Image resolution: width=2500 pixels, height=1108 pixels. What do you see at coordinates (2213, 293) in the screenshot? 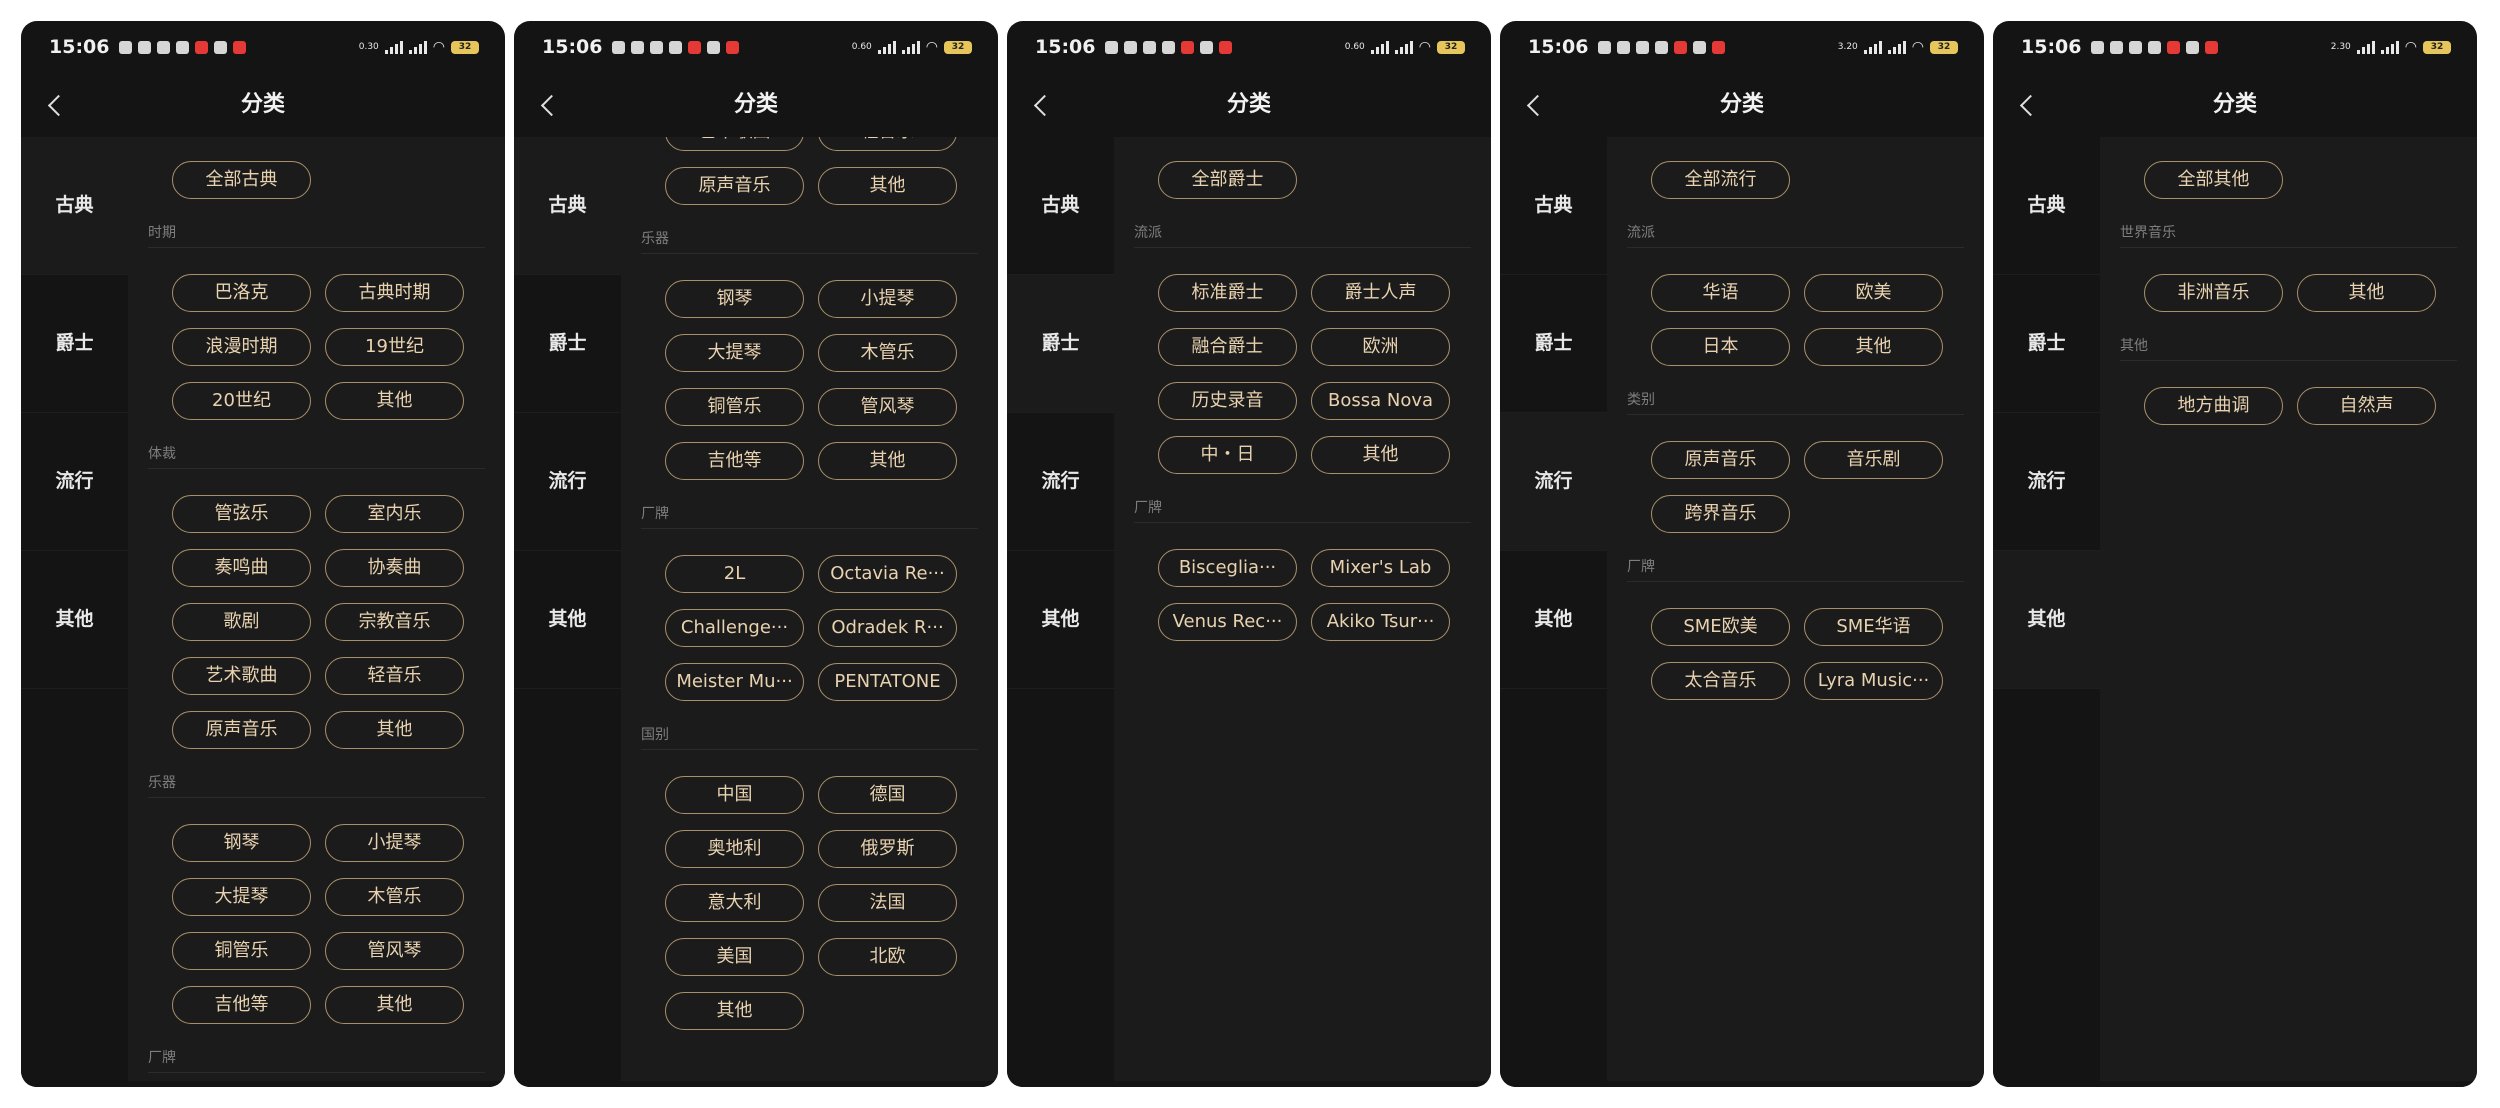
I see `category-chip: 非洲音乐` at bounding box center [2213, 293].